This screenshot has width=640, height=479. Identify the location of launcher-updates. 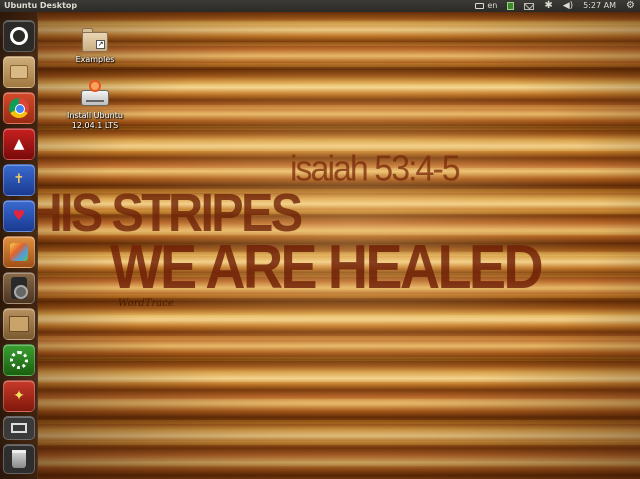
(19, 360).